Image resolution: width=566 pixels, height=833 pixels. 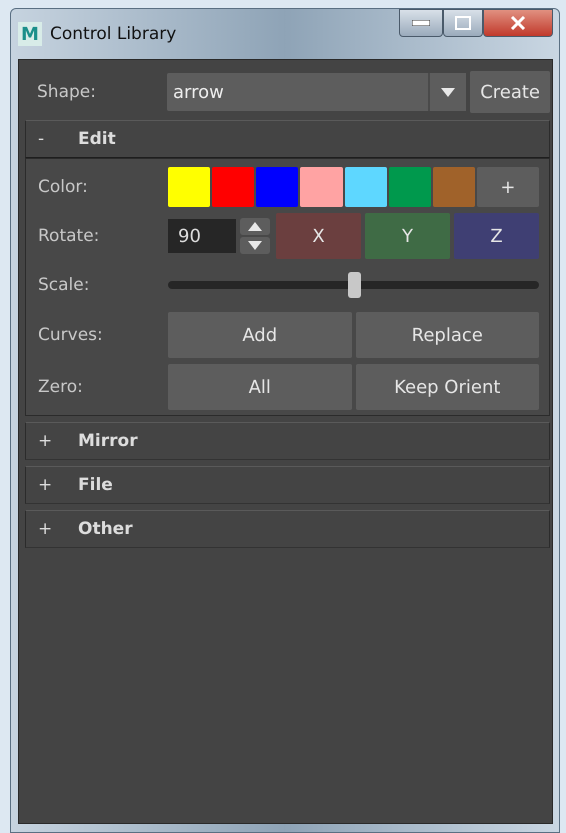 I want to click on close-icon, so click(x=518, y=23).